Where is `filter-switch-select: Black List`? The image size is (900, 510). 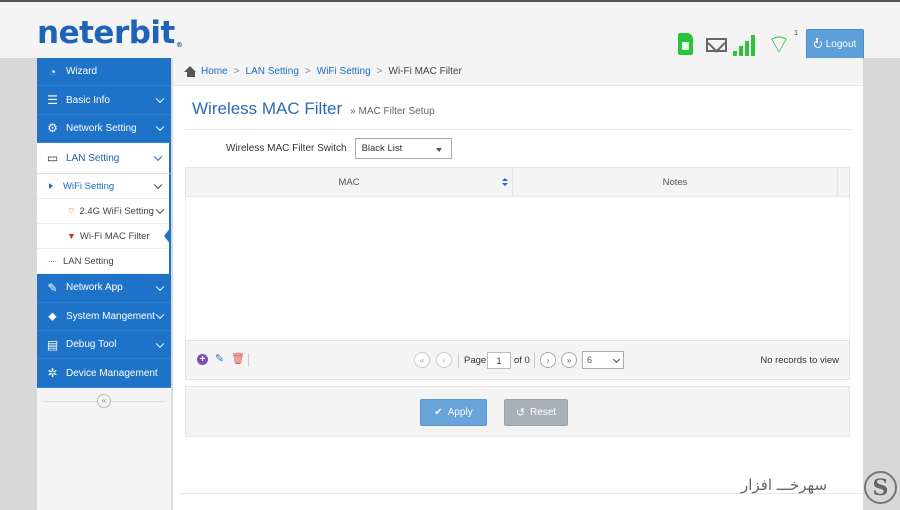
filter-switch-select: Black List is located at coordinates (403, 148).